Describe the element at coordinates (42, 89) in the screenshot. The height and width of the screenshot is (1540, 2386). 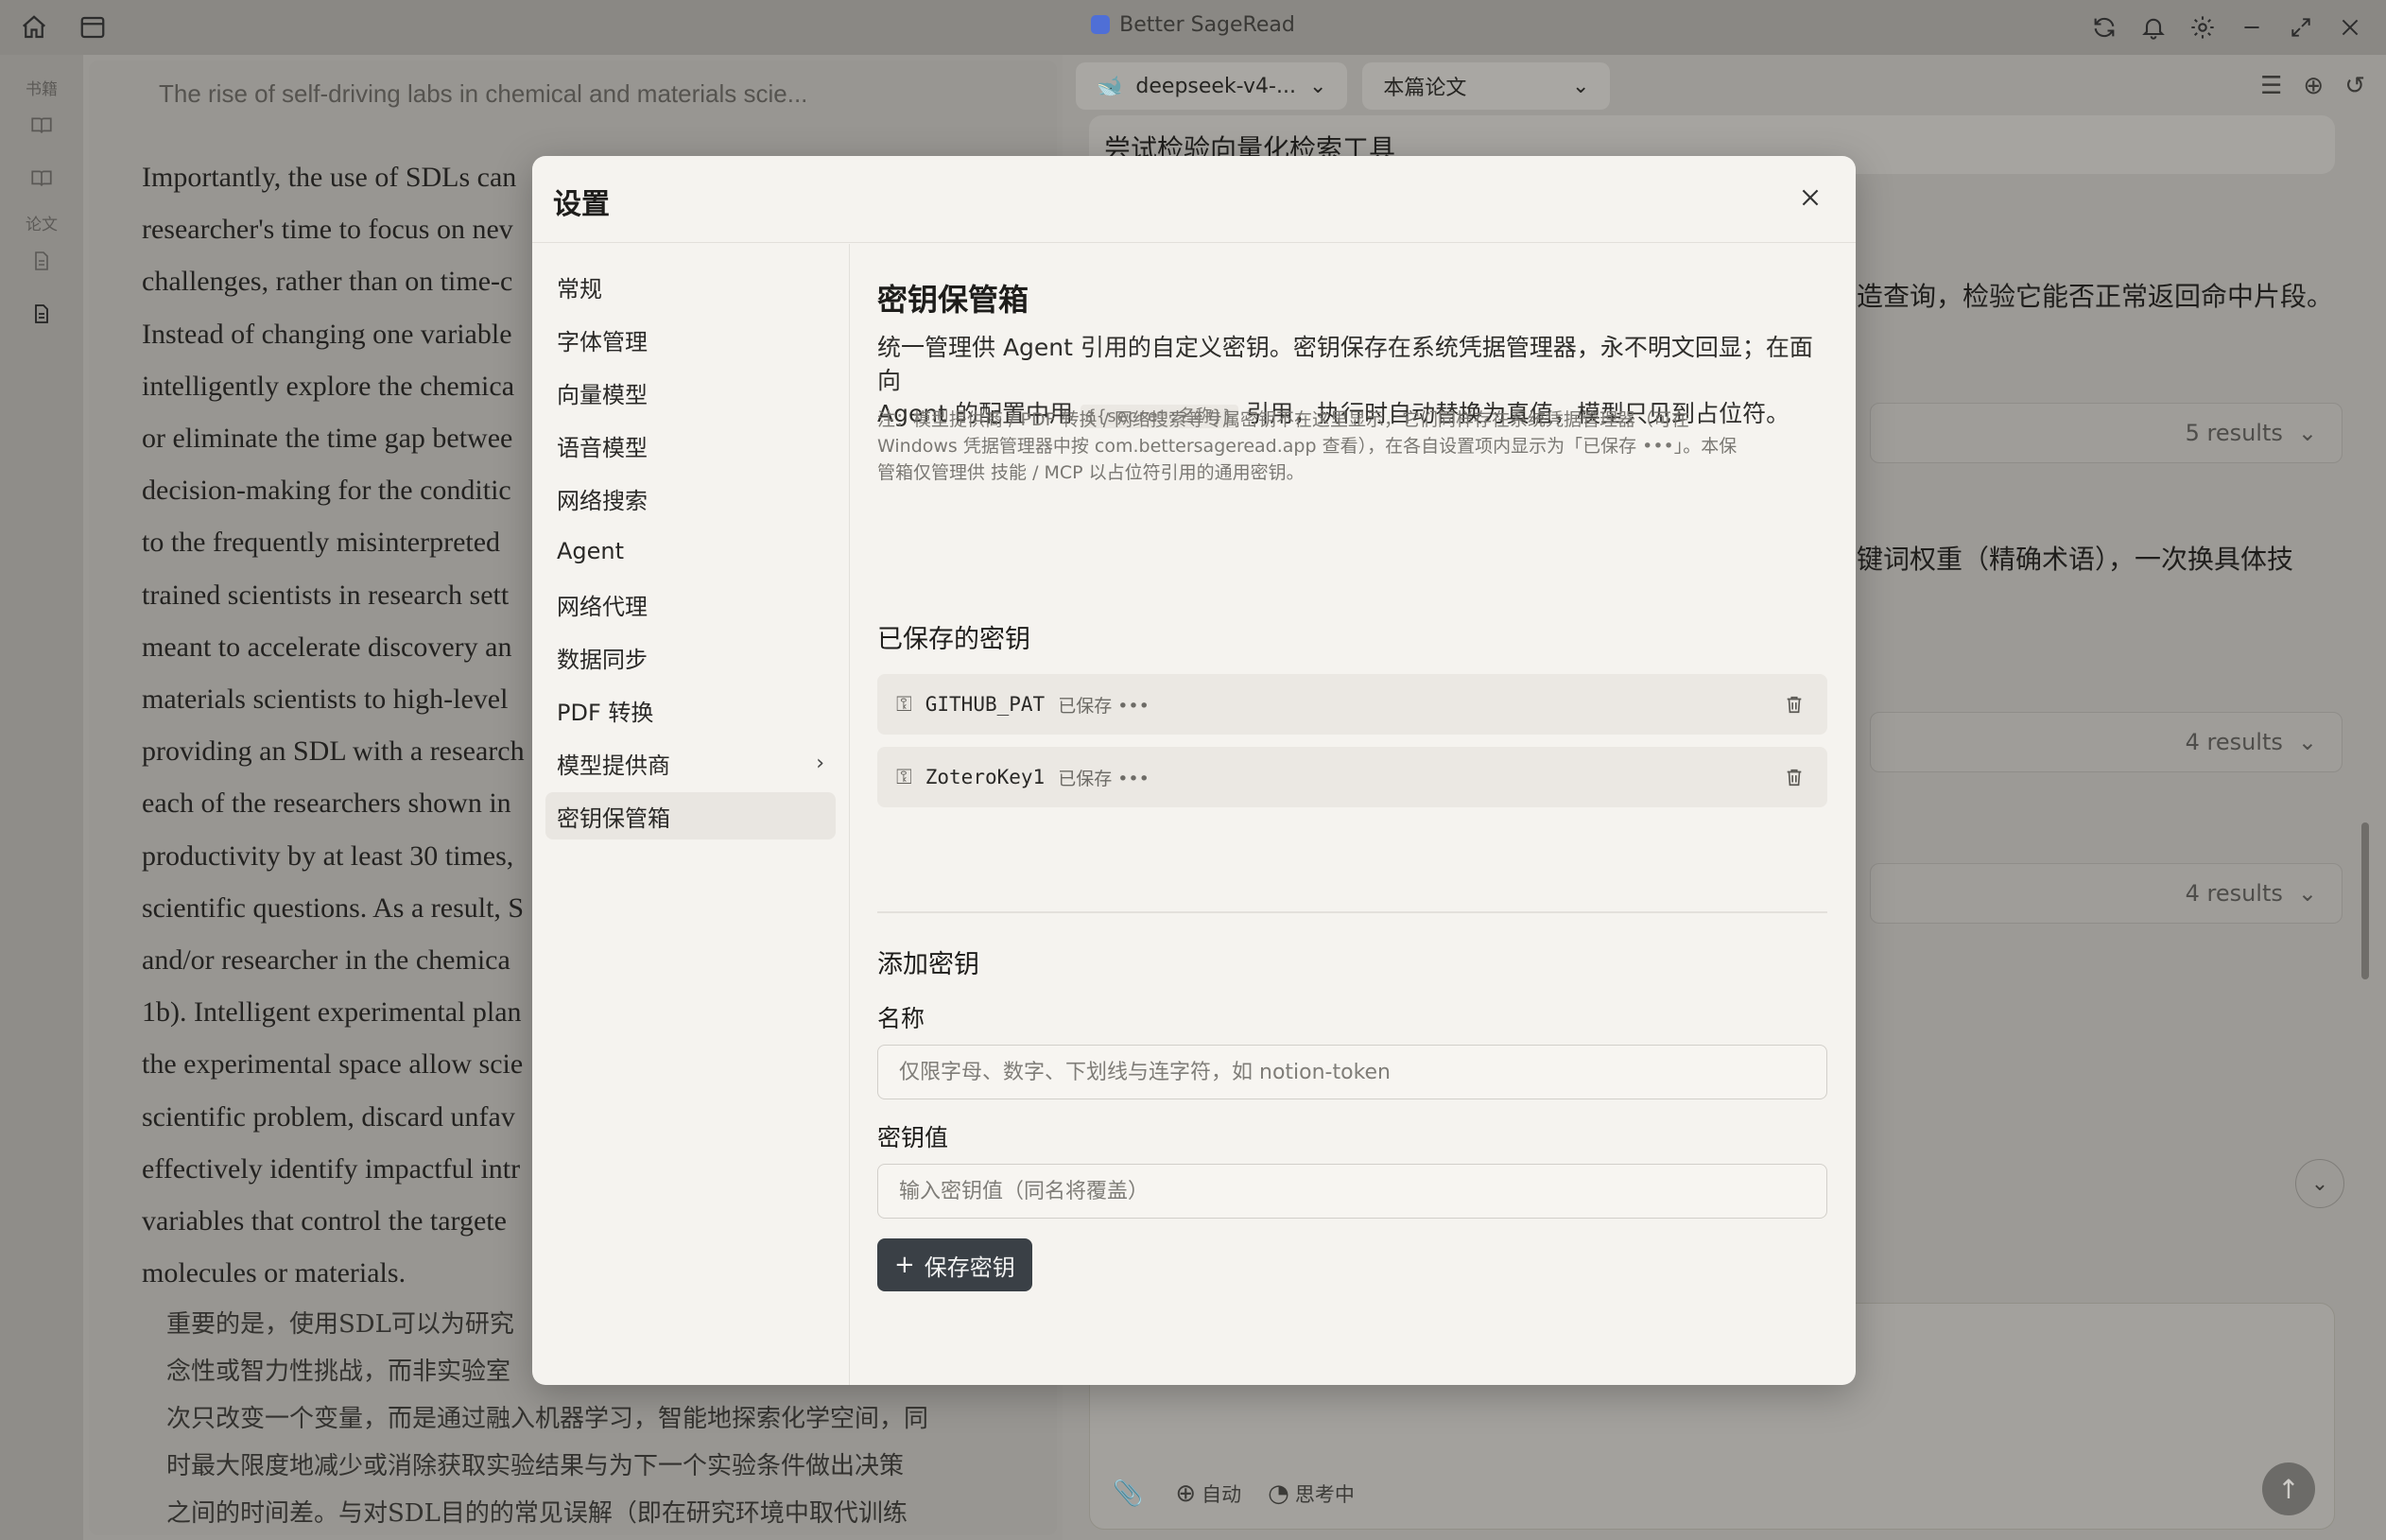
I see `rail-books-label: 书籍` at that location.